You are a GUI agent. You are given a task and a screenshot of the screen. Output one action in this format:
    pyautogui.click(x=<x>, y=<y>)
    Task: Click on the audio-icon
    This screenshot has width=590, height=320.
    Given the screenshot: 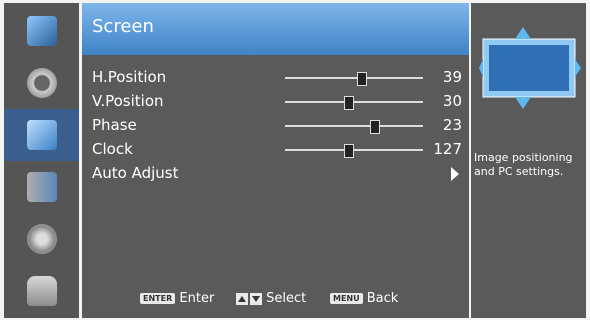 What is the action you would take?
    pyautogui.click(x=41, y=83)
    